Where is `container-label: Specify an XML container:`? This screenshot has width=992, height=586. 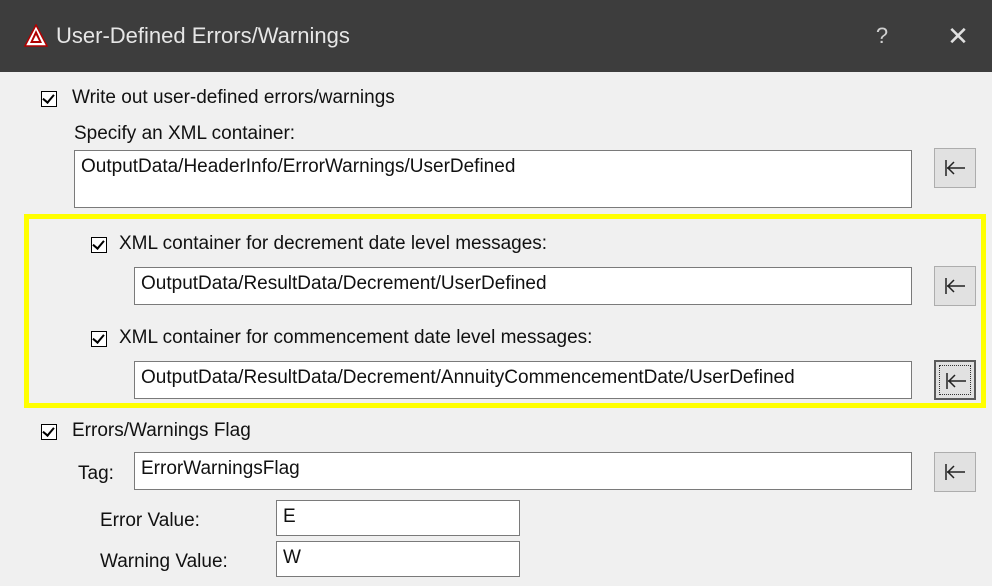 container-label: Specify an XML container: is located at coordinates (185, 133).